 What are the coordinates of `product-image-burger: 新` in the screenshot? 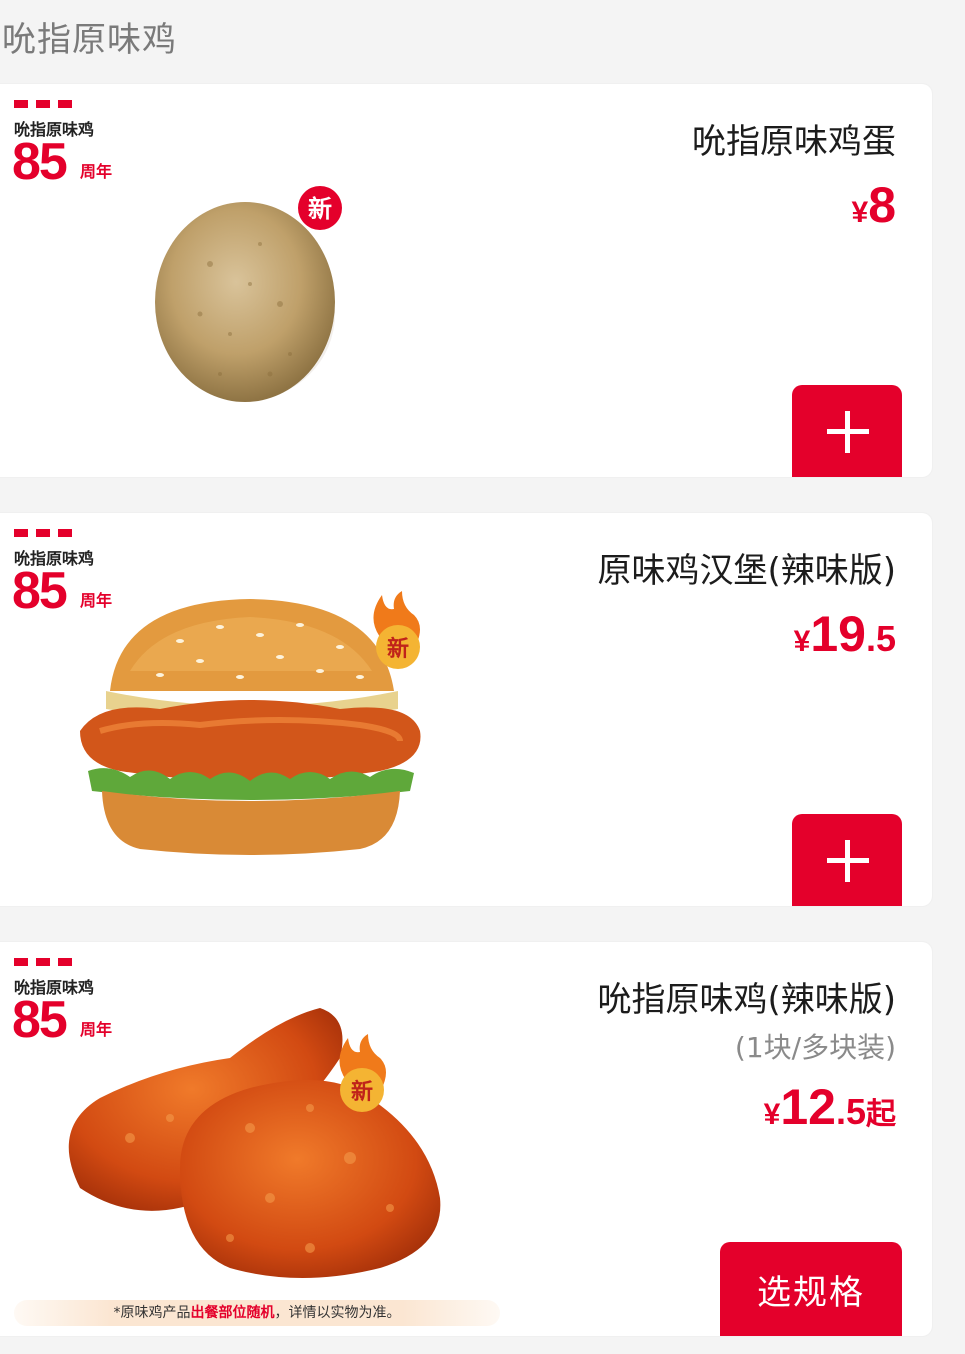 It's located at (250, 723).